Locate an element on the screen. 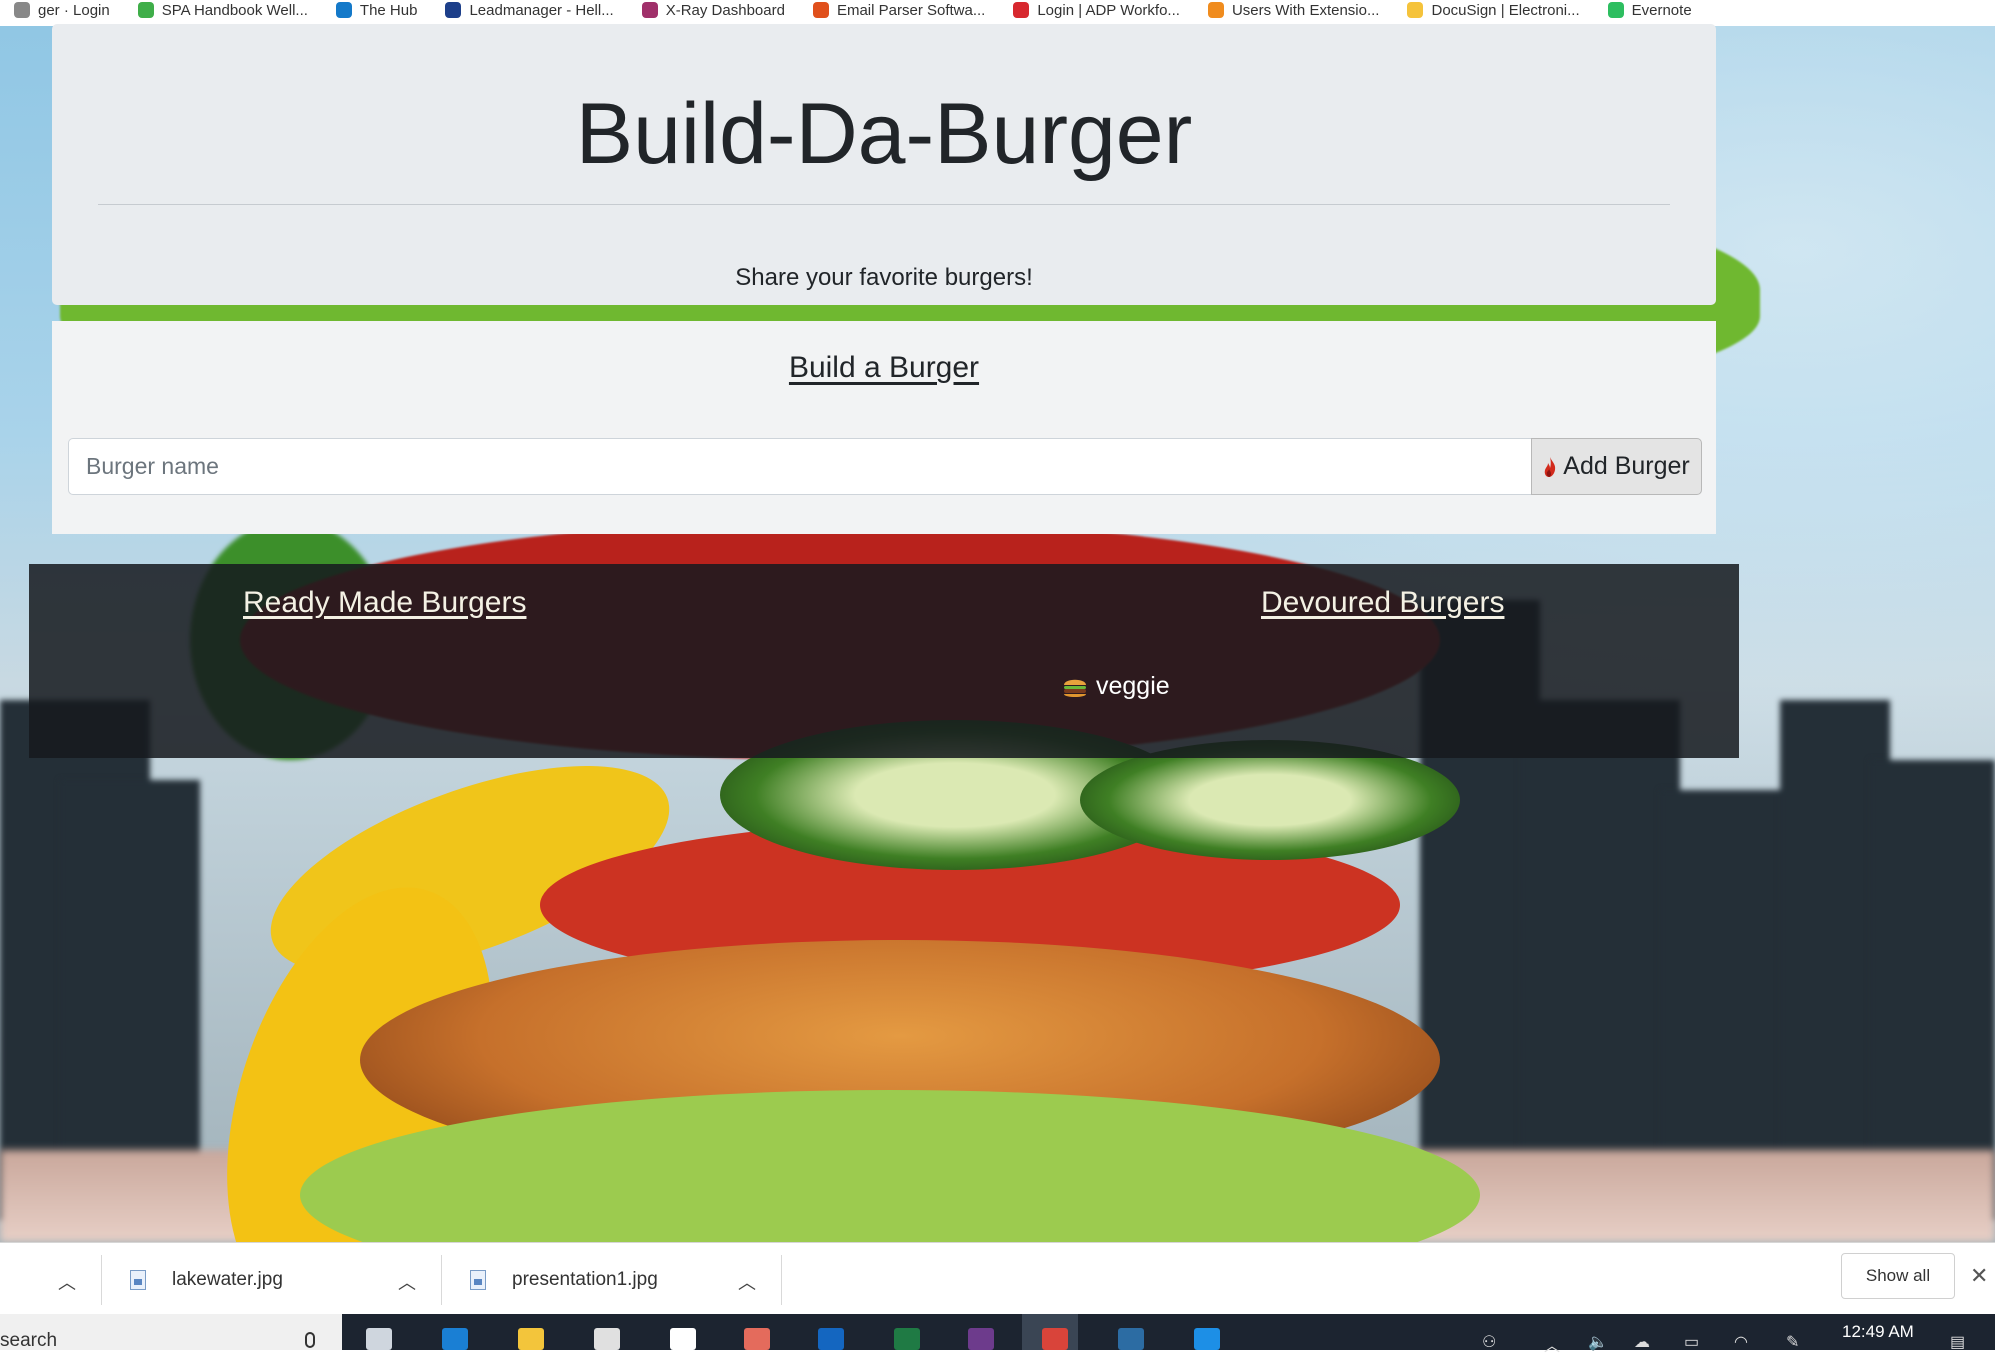 The height and width of the screenshot is (1356, 1995). excel-icon is located at coordinates (907, 1339).